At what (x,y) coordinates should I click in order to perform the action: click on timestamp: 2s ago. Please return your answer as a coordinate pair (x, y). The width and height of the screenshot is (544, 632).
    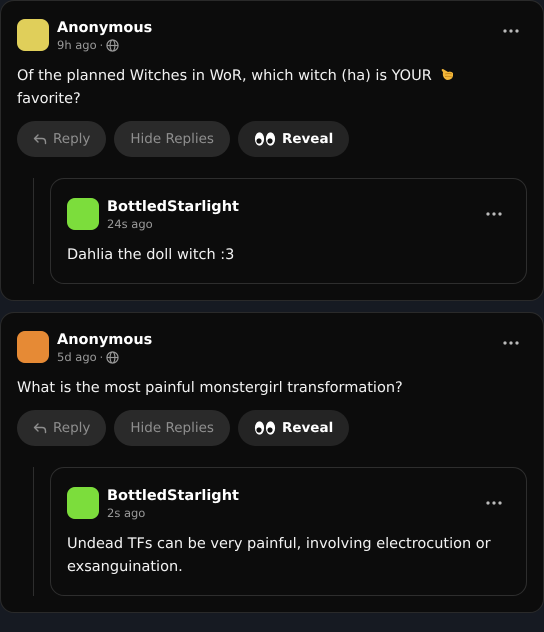
    Looking at the image, I should click on (126, 513).